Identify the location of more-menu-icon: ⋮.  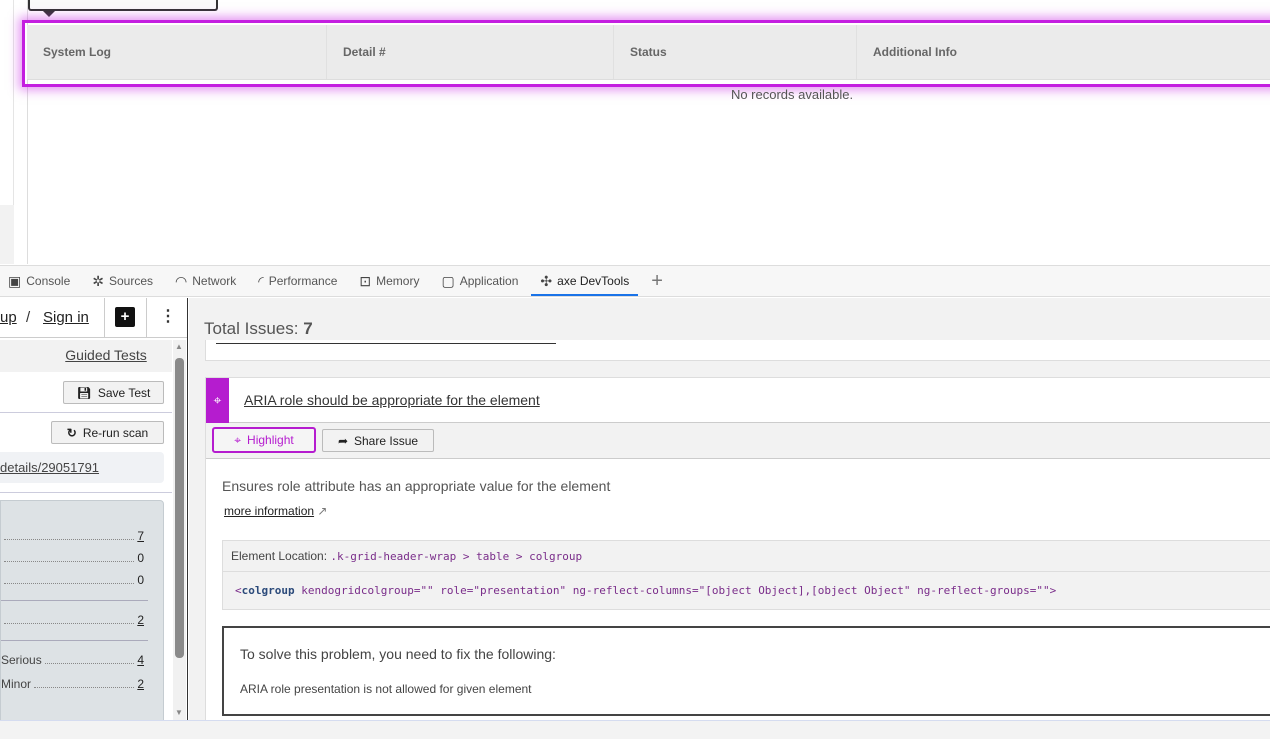
(168, 316).